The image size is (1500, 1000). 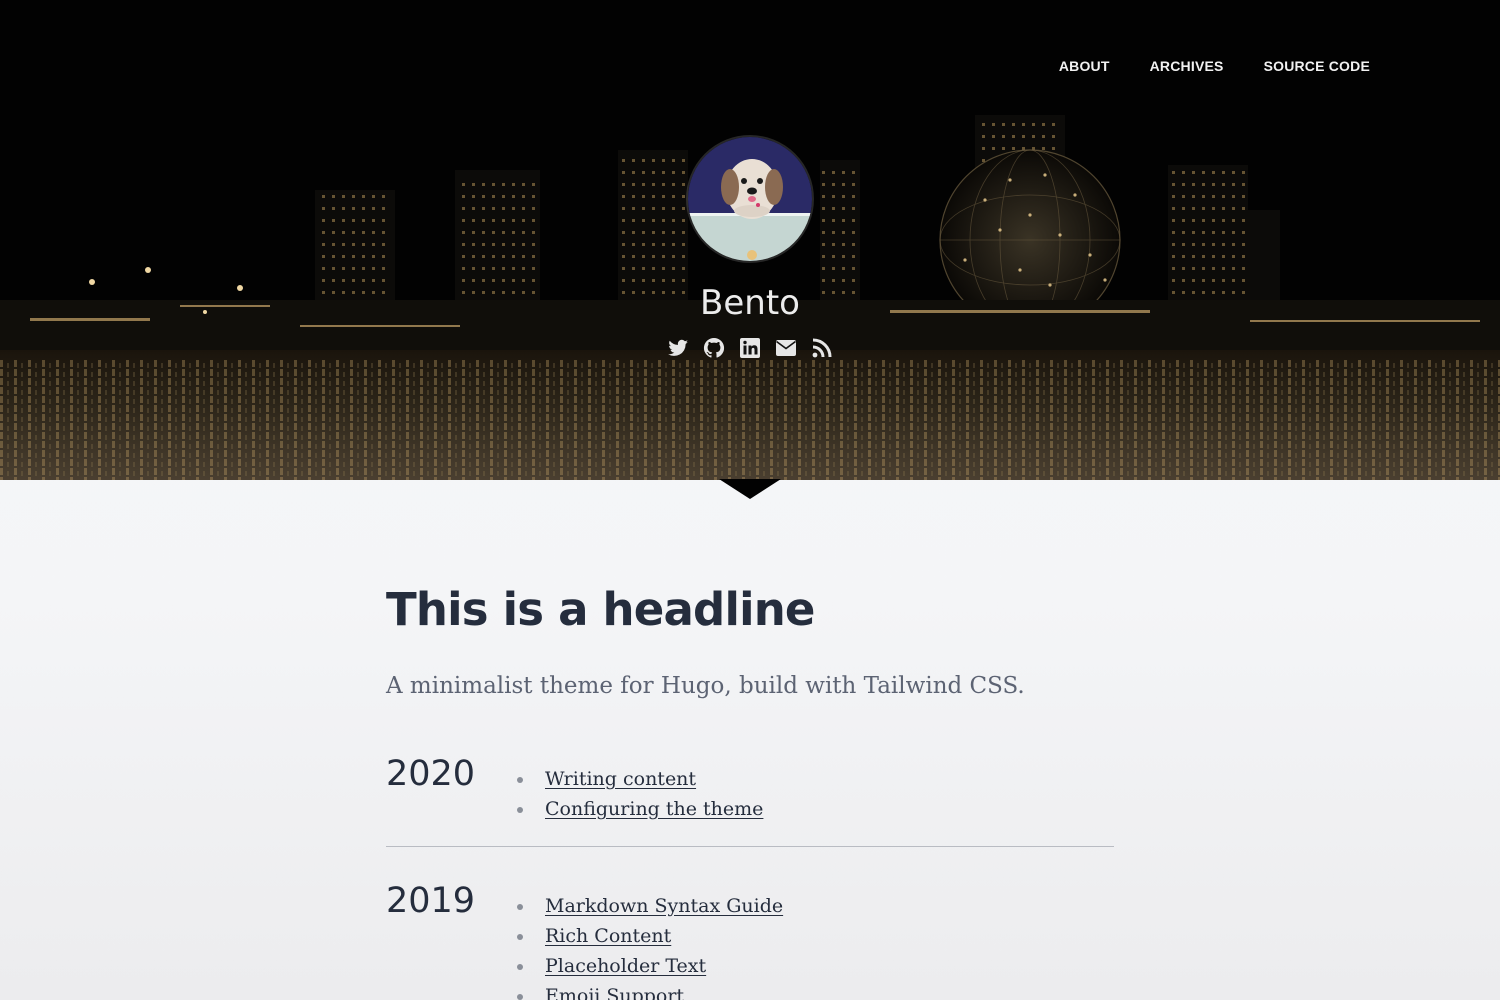 I want to click on post-link: Writing content, so click(x=620, y=779).